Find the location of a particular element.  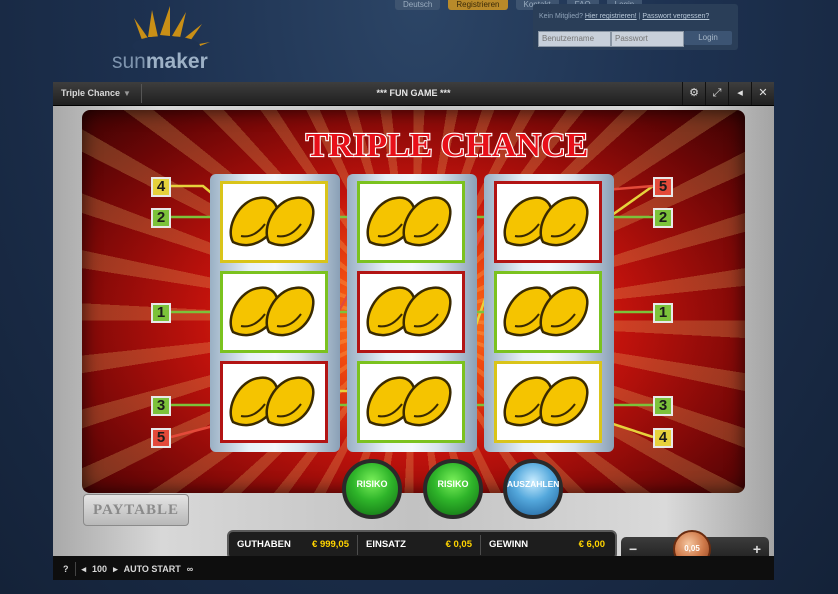

window-controls: ⚙ ⤢ ◂ ✕ is located at coordinates (728, 93).